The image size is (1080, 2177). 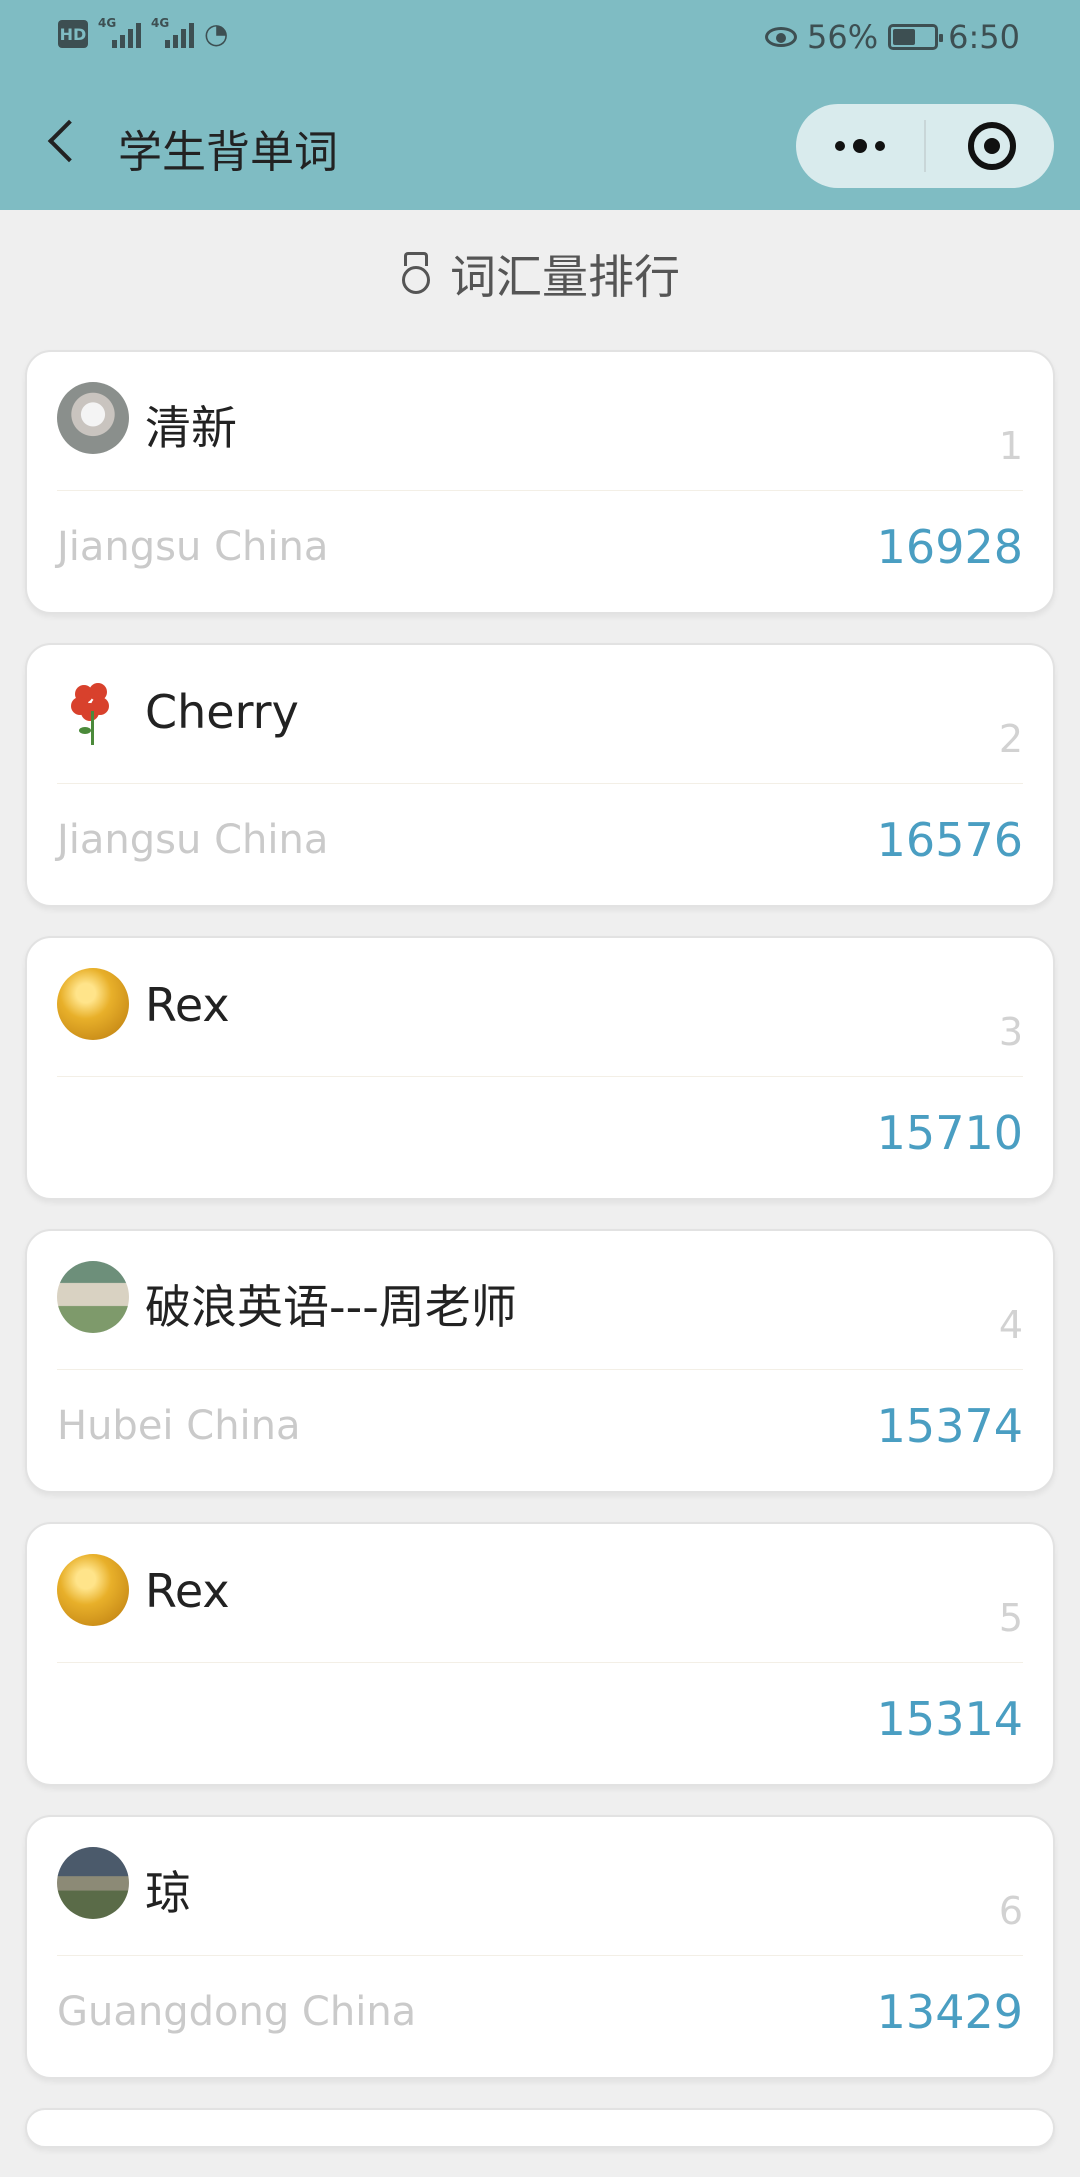 What do you see at coordinates (540, 145) in the screenshot?
I see `nav-bar: 学生背单词` at bounding box center [540, 145].